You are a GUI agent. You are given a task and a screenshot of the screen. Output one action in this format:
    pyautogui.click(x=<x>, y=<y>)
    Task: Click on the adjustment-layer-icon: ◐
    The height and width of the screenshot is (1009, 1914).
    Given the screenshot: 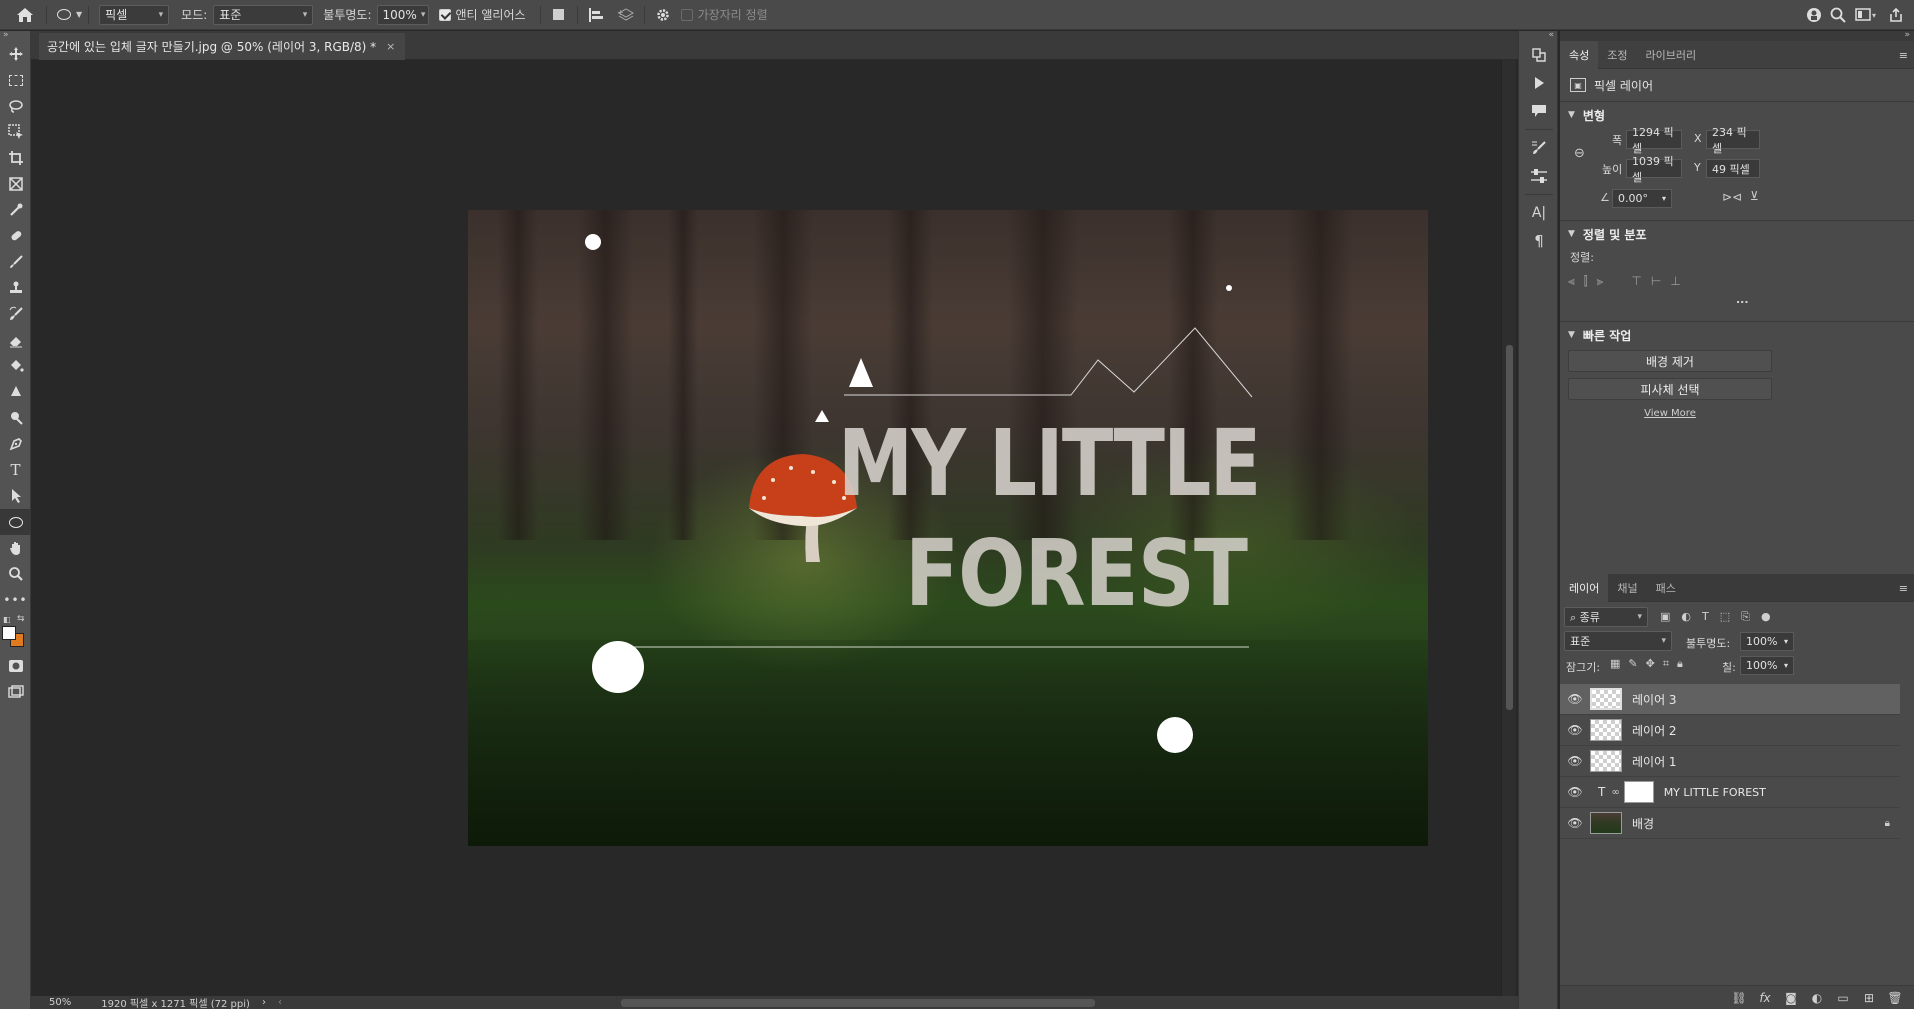 What is the action you would take?
    pyautogui.click(x=1817, y=998)
    